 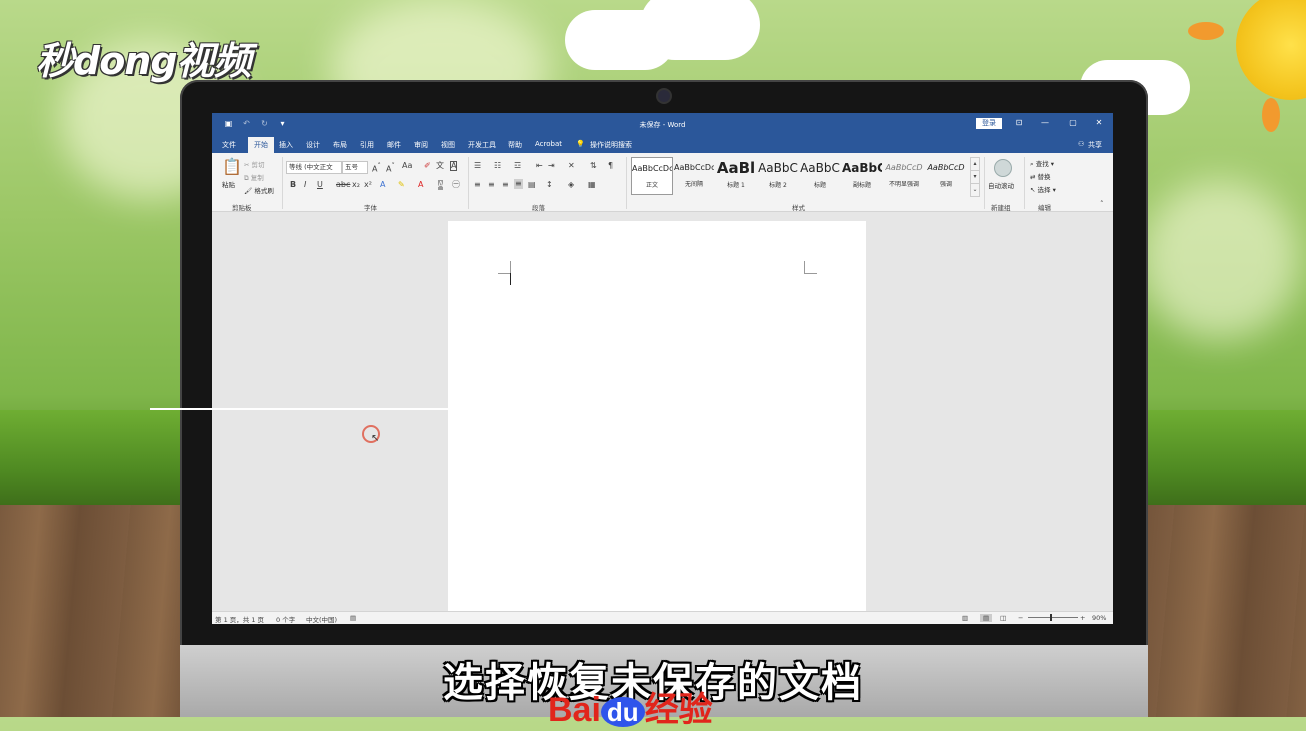 What do you see at coordinates (144, 61) in the screenshot?
I see `brand-logo: 秒dong视频` at bounding box center [144, 61].